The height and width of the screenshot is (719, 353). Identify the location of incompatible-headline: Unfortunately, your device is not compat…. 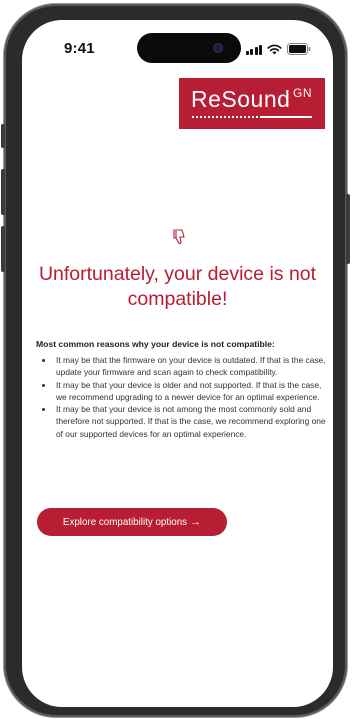
(177, 286).